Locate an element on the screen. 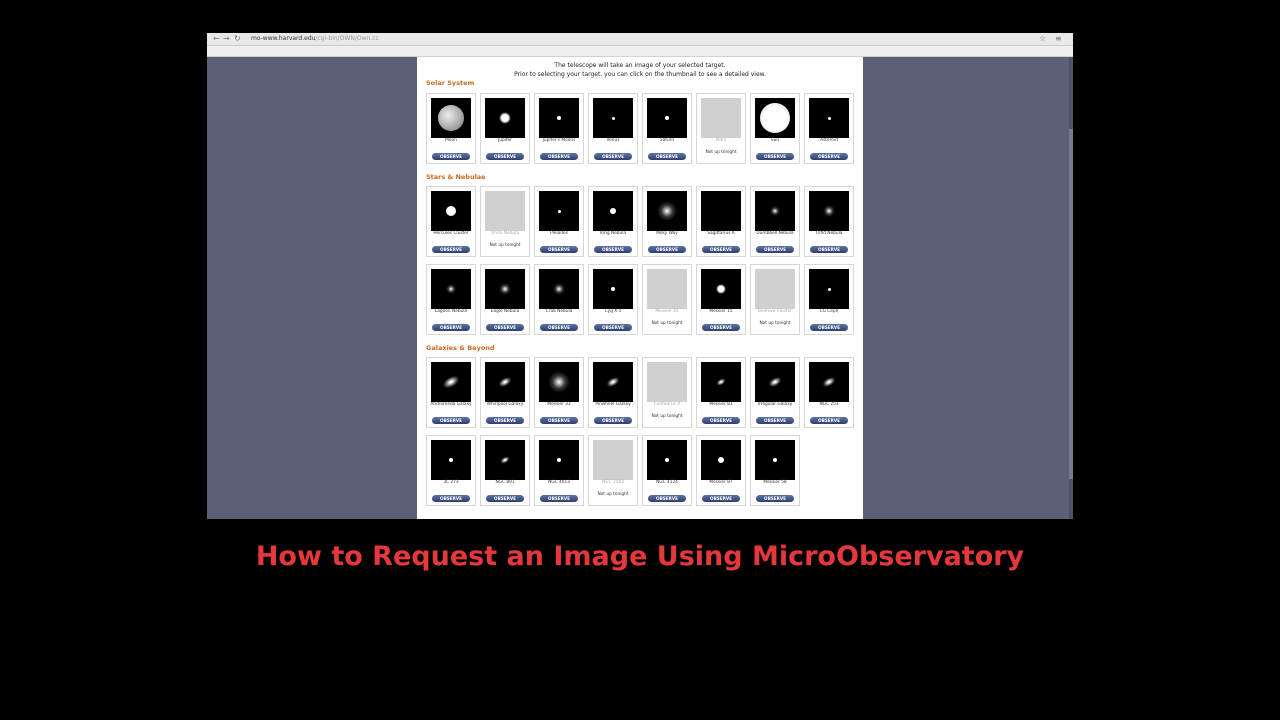  target-name: Jupiter is located at coordinates (505, 140).